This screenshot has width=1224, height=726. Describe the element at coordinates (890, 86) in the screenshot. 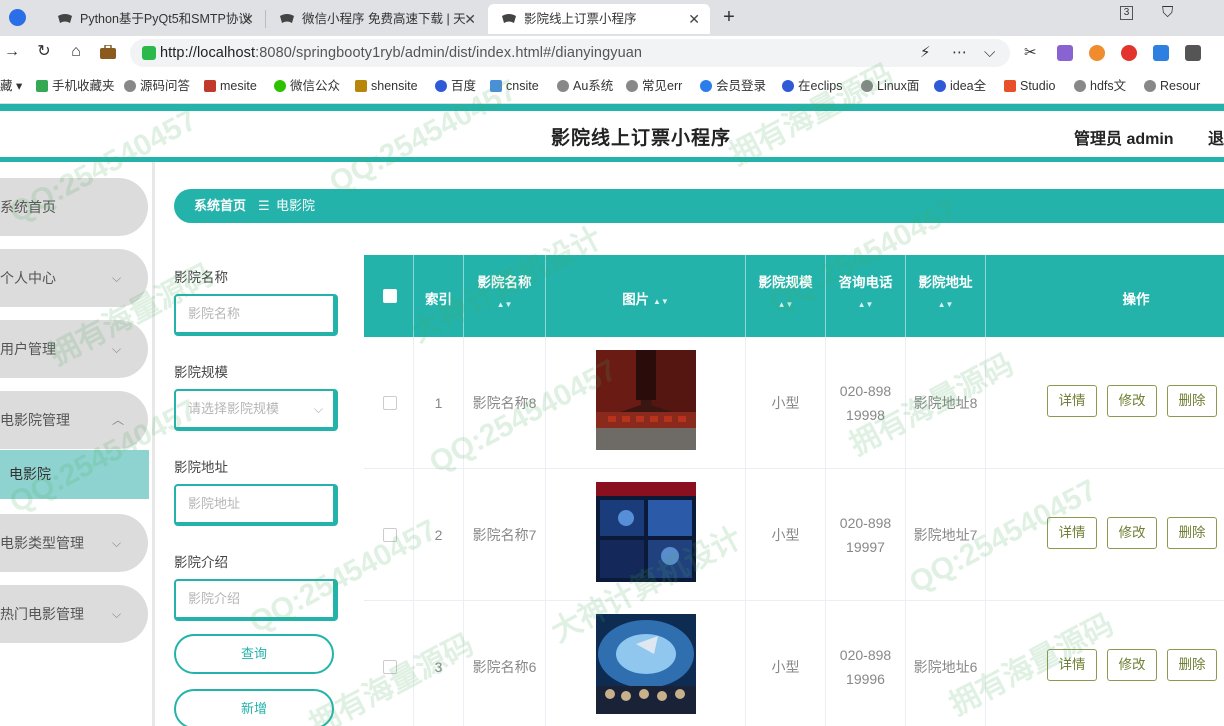

I see `bookmark-item: Linux面` at that location.